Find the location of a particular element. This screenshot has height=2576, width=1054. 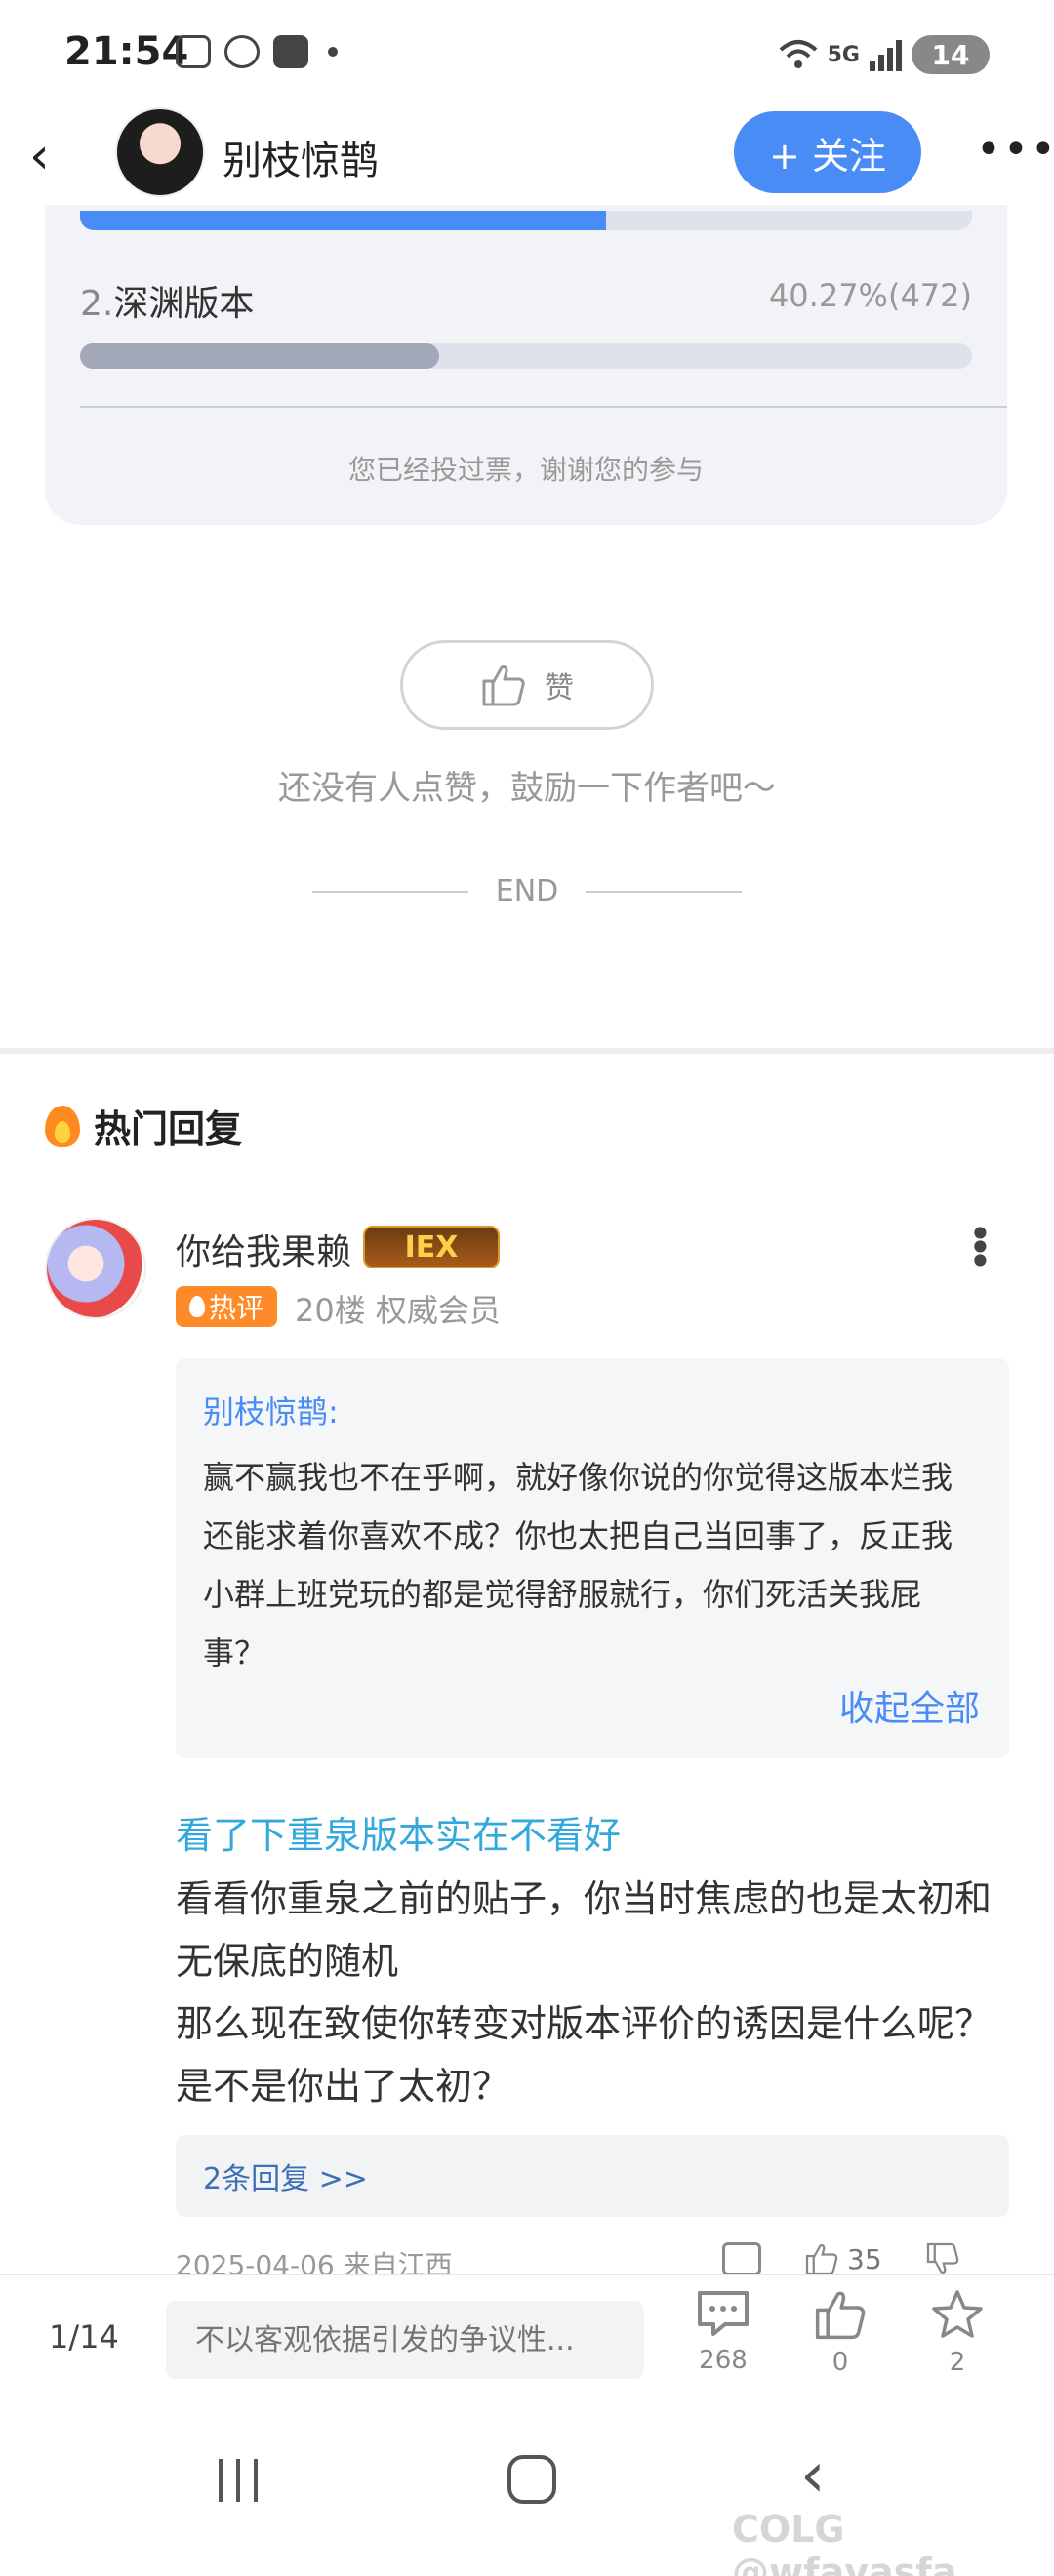

hot-comment-badge: 热评 is located at coordinates (227, 1306).